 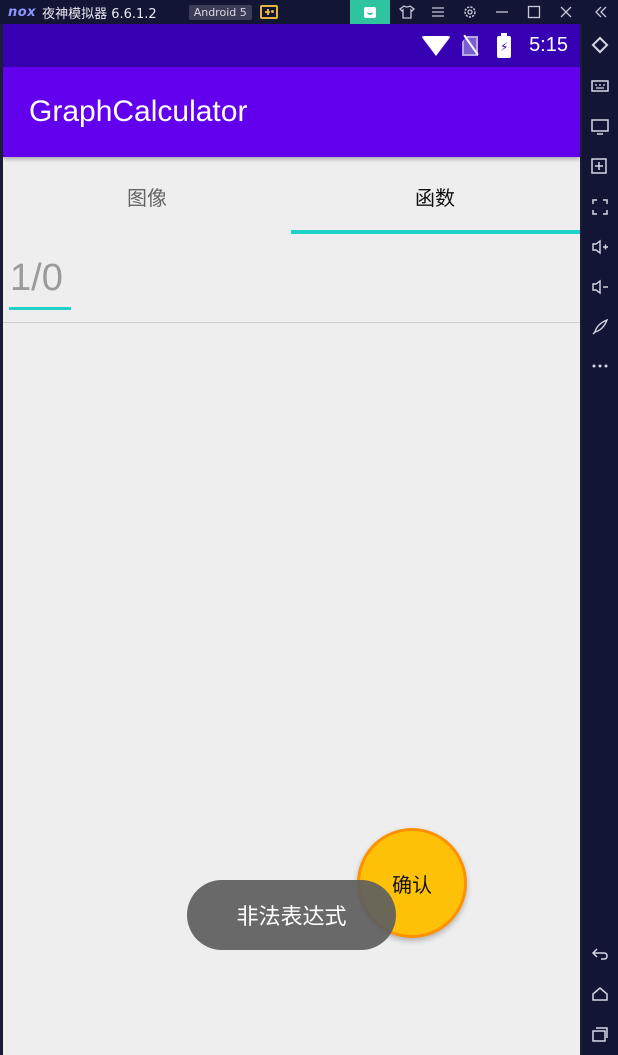 What do you see at coordinates (138, 111) in the screenshot?
I see `app-title: GraphCalculator` at bounding box center [138, 111].